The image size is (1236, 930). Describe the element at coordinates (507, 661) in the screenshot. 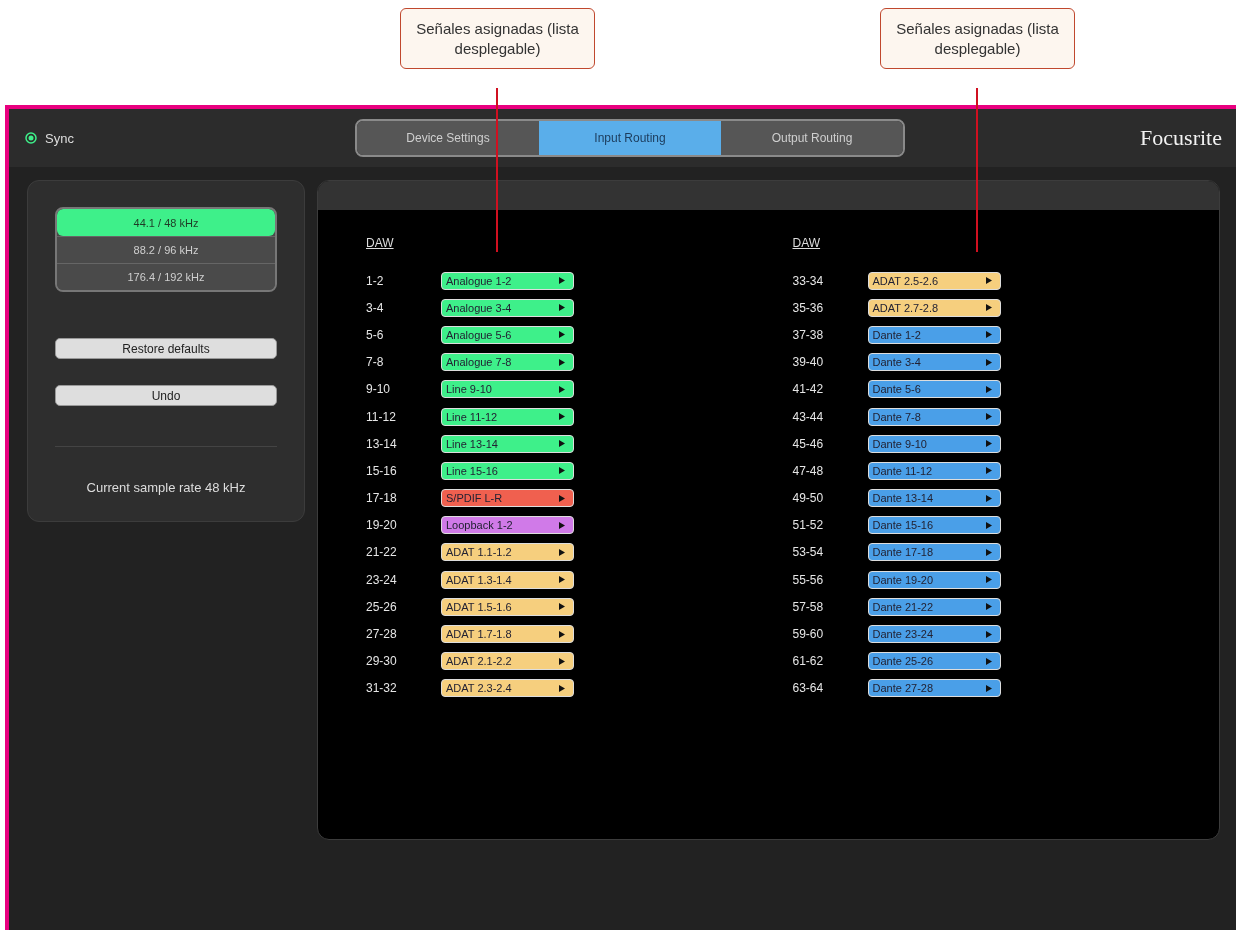

I see `source-dropdown: ADAT 2.1-2.2` at that location.